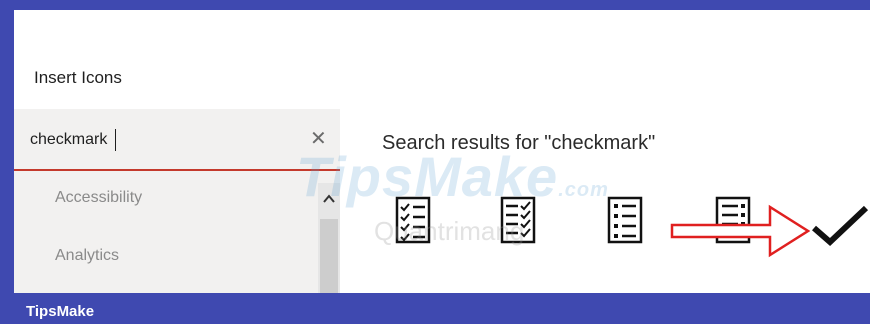 This screenshot has width=870, height=324. Describe the element at coordinates (329, 256) in the screenshot. I see `scrollbar-thumb` at that location.